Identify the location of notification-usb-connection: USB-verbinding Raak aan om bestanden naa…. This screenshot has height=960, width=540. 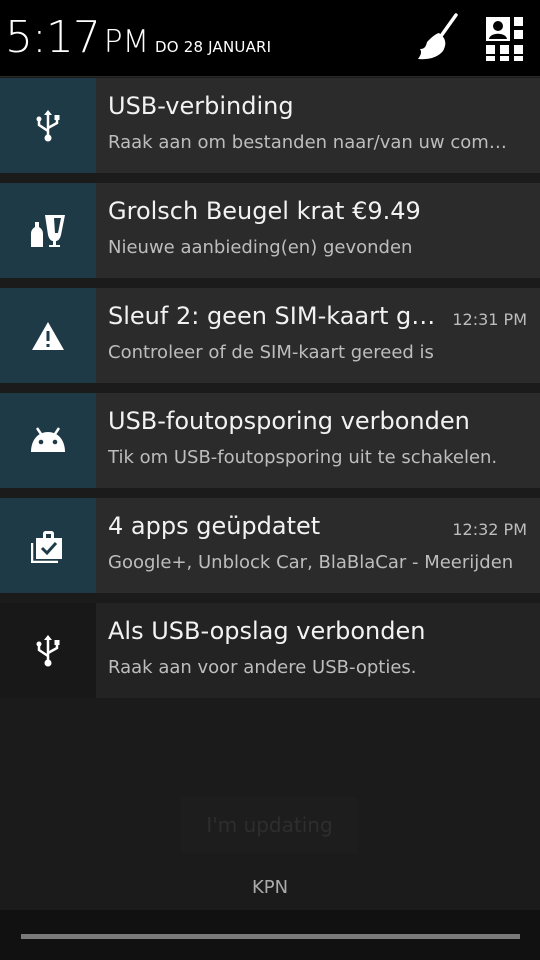
(270, 125).